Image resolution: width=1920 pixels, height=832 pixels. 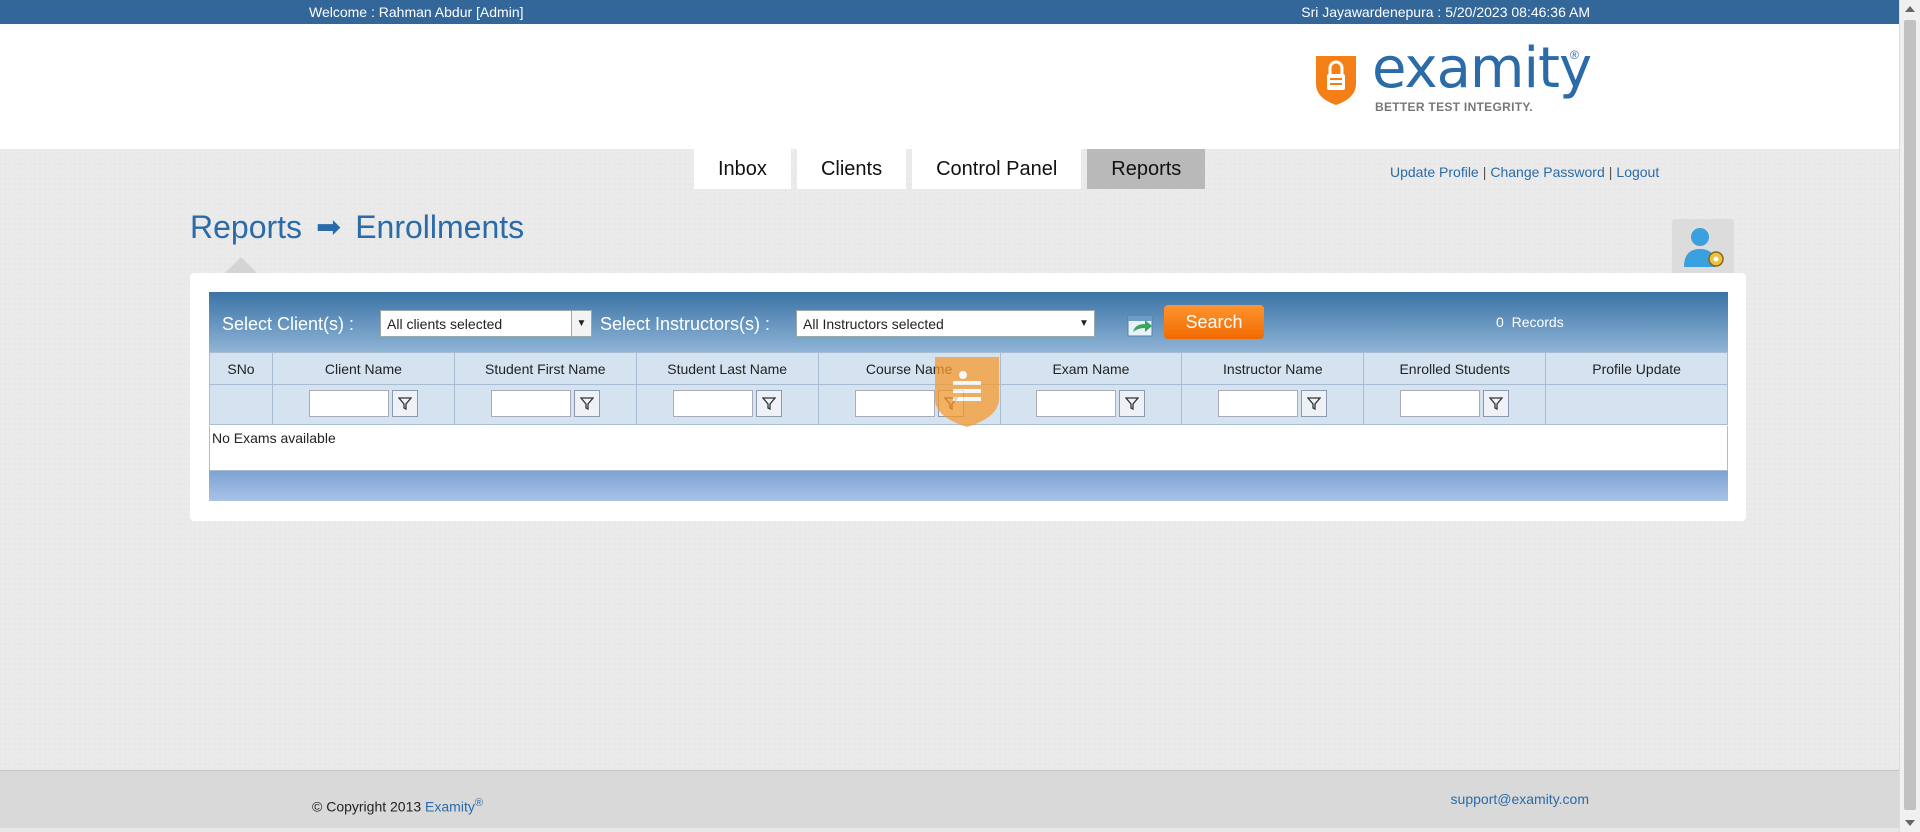 I want to click on course-name-filter-input, so click(x=894, y=403).